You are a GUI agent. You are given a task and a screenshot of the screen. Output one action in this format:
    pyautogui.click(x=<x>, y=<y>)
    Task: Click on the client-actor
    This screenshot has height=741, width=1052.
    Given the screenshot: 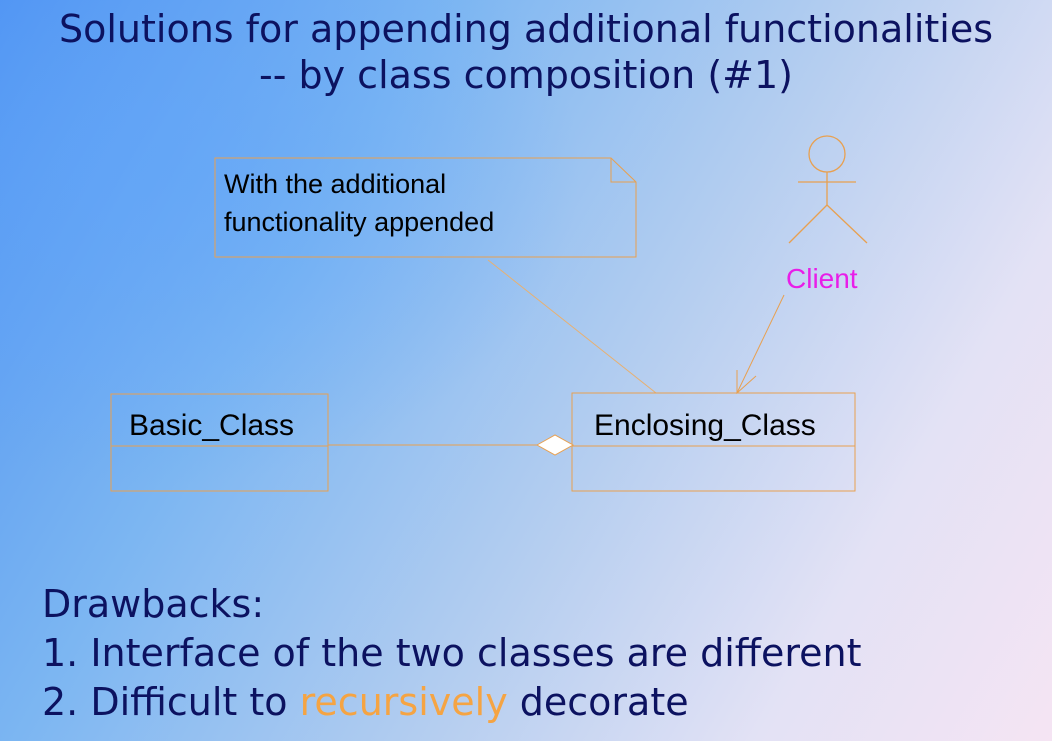 What is the action you would take?
    pyautogui.click(x=828, y=189)
    